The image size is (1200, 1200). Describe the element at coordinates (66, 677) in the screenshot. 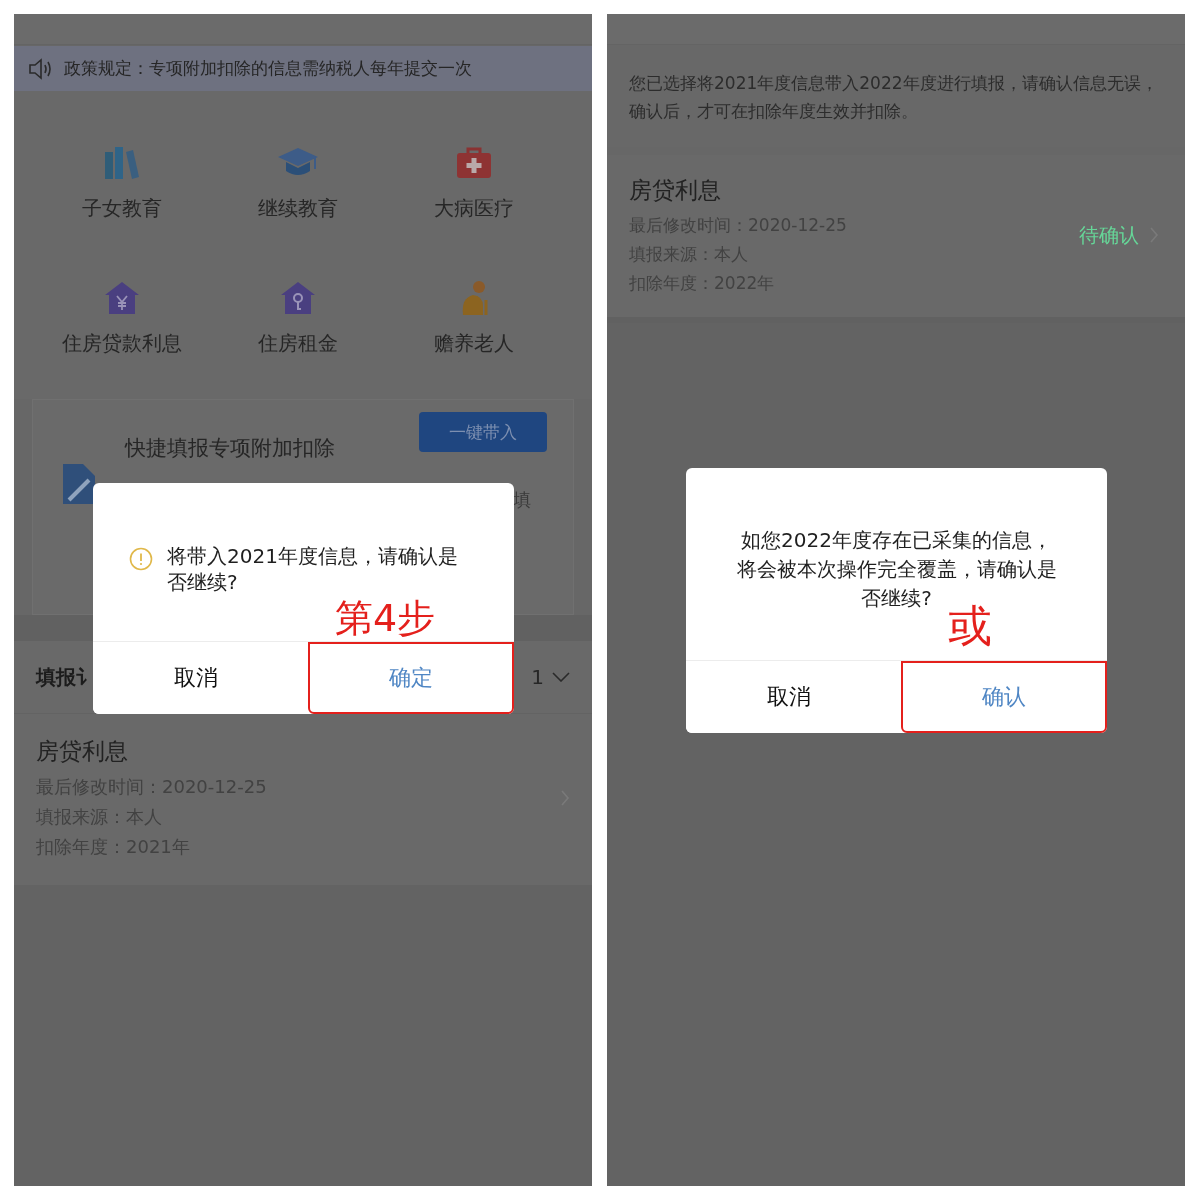

I see `section-title: 填报讠` at that location.